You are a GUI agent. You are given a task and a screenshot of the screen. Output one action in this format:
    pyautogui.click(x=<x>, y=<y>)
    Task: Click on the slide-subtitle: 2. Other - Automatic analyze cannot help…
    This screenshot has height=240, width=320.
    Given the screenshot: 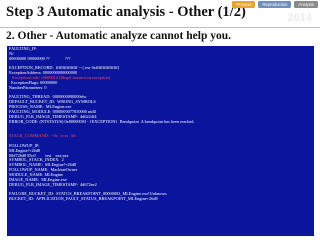 What is the action you would take?
    pyautogui.click(x=118, y=36)
    